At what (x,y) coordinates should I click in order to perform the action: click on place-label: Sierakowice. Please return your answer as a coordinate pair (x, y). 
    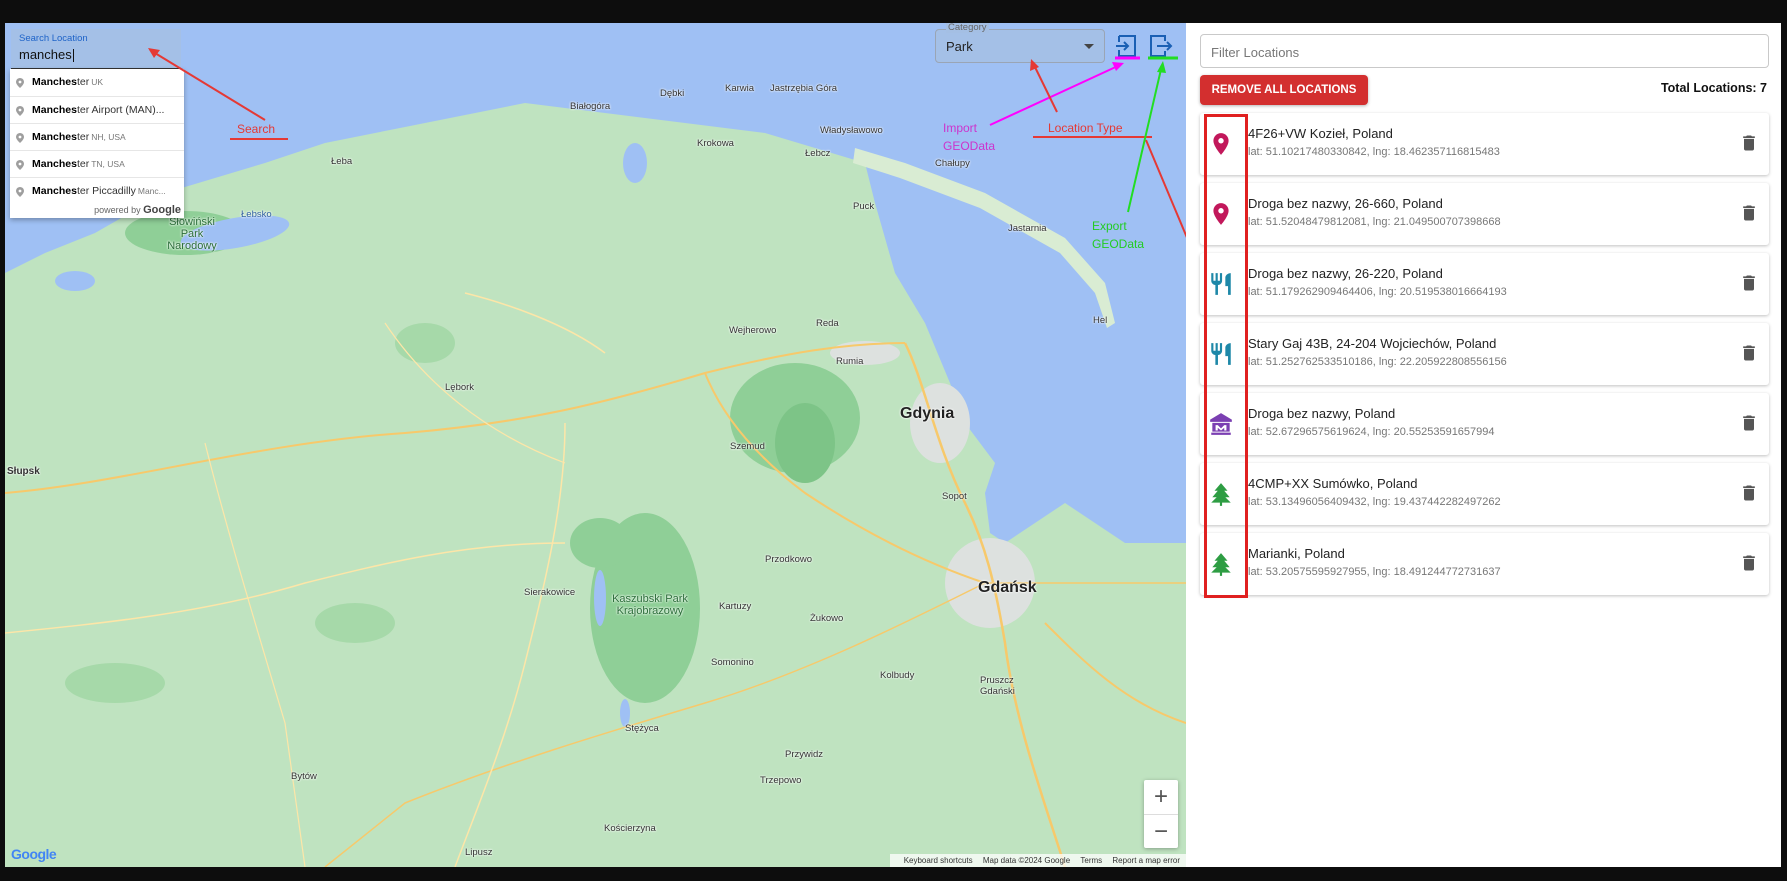
    Looking at the image, I should click on (550, 592).